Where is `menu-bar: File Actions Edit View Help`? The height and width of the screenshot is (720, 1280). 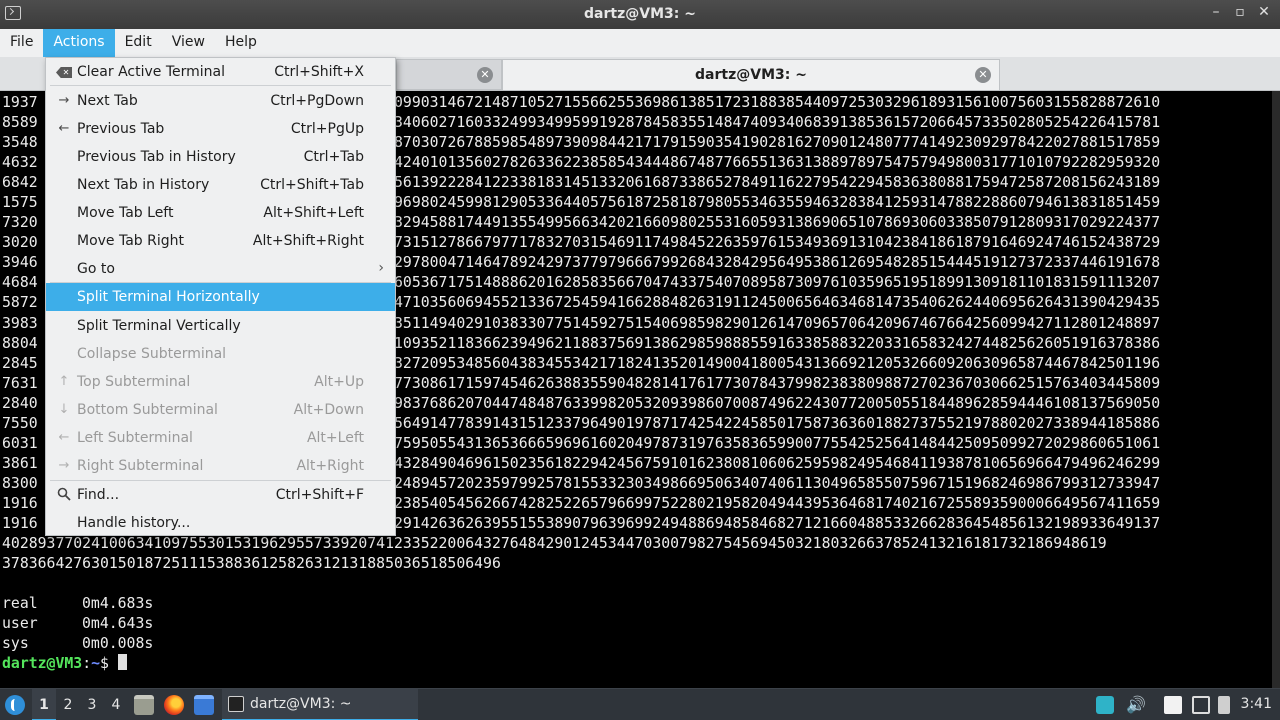
menu-bar: File Actions Edit View Help is located at coordinates (640, 43).